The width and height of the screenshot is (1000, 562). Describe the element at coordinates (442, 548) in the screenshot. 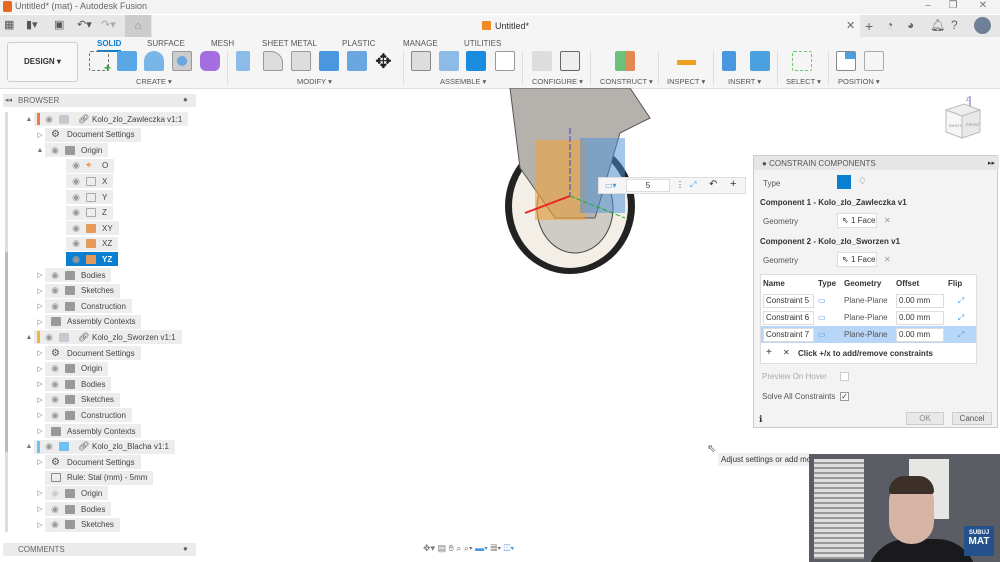

I see `look-at-icon: ▤` at that location.